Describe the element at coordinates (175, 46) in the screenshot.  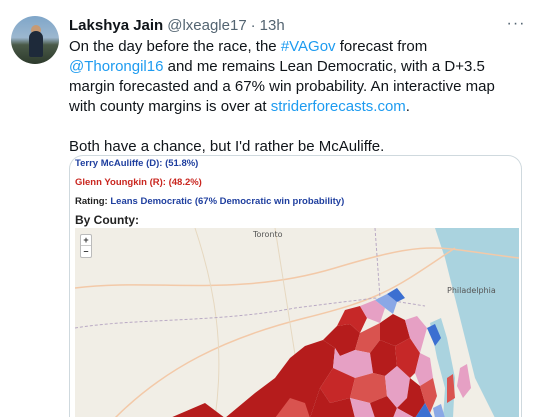
I see `text-segment: On the day before the race, the` at that location.